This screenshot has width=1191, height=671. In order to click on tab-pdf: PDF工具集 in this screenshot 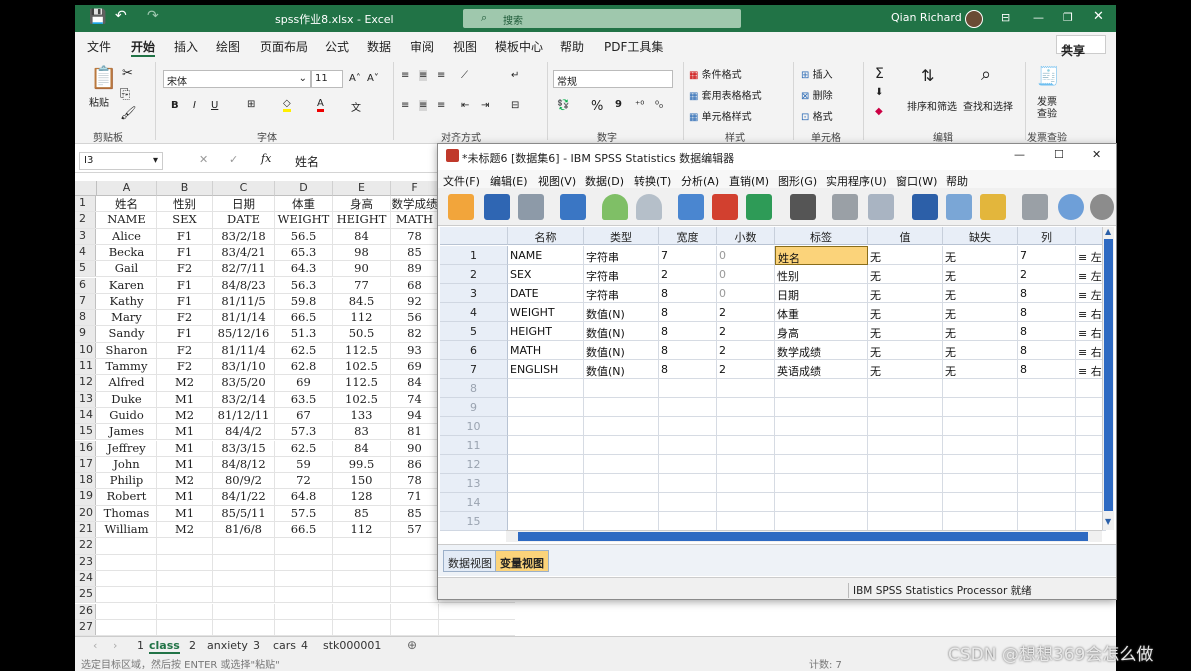, I will do `click(633, 46)`.